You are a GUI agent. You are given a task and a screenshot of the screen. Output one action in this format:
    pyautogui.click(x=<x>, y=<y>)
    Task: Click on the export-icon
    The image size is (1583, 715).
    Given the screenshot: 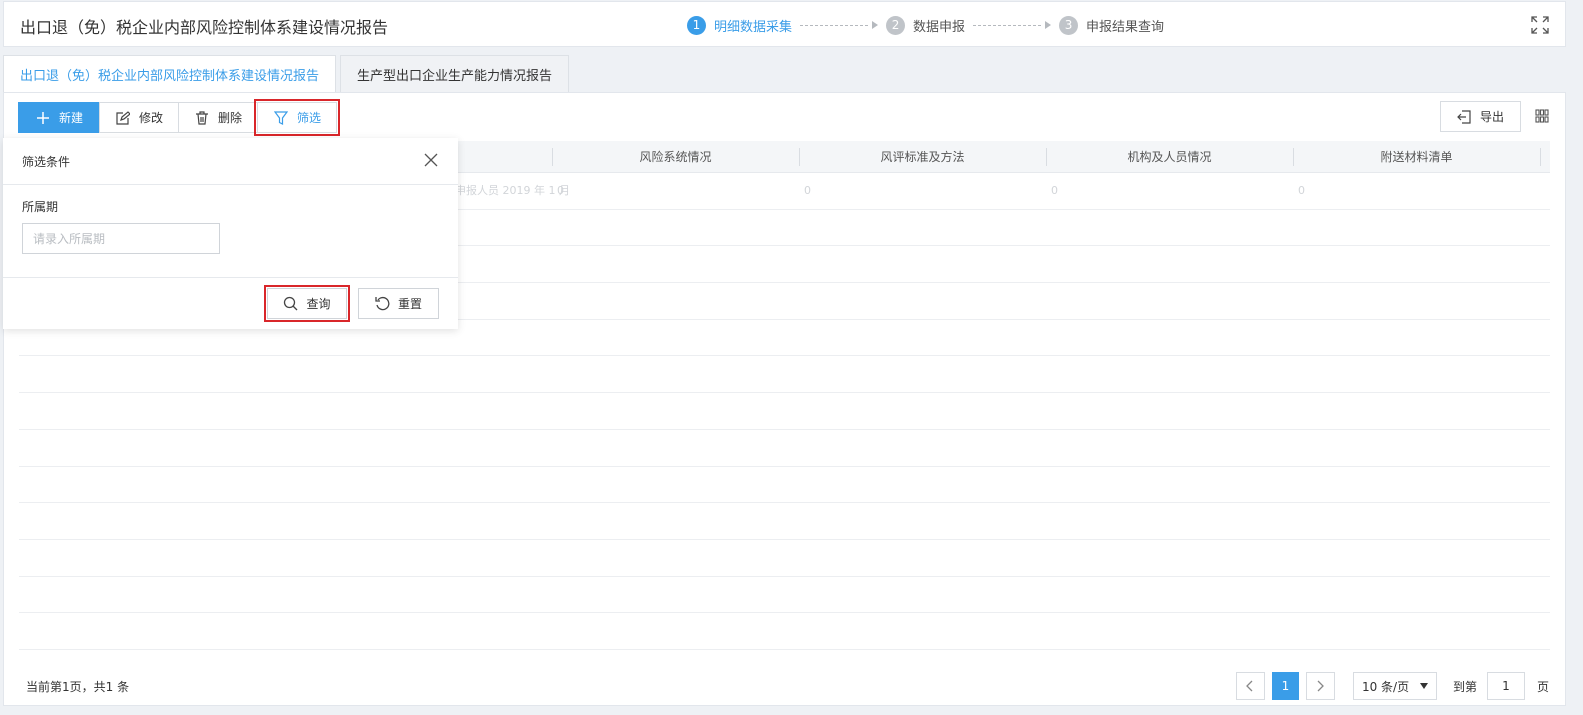 What is the action you would take?
    pyautogui.click(x=1464, y=116)
    